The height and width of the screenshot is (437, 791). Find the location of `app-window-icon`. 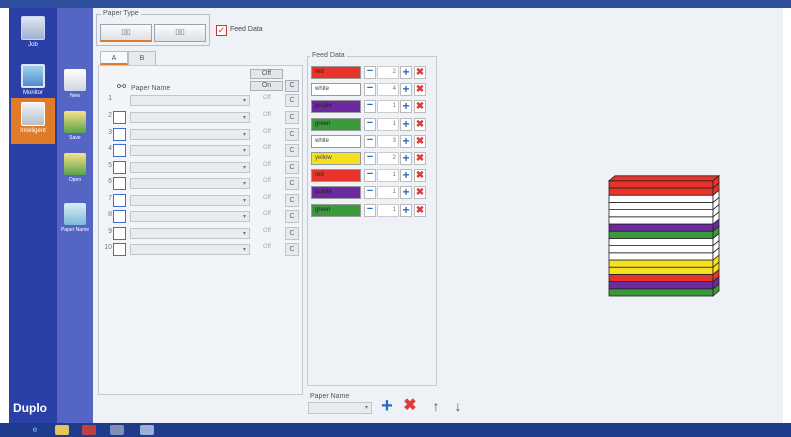

app-window-icon is located at coordinates (117, 430).